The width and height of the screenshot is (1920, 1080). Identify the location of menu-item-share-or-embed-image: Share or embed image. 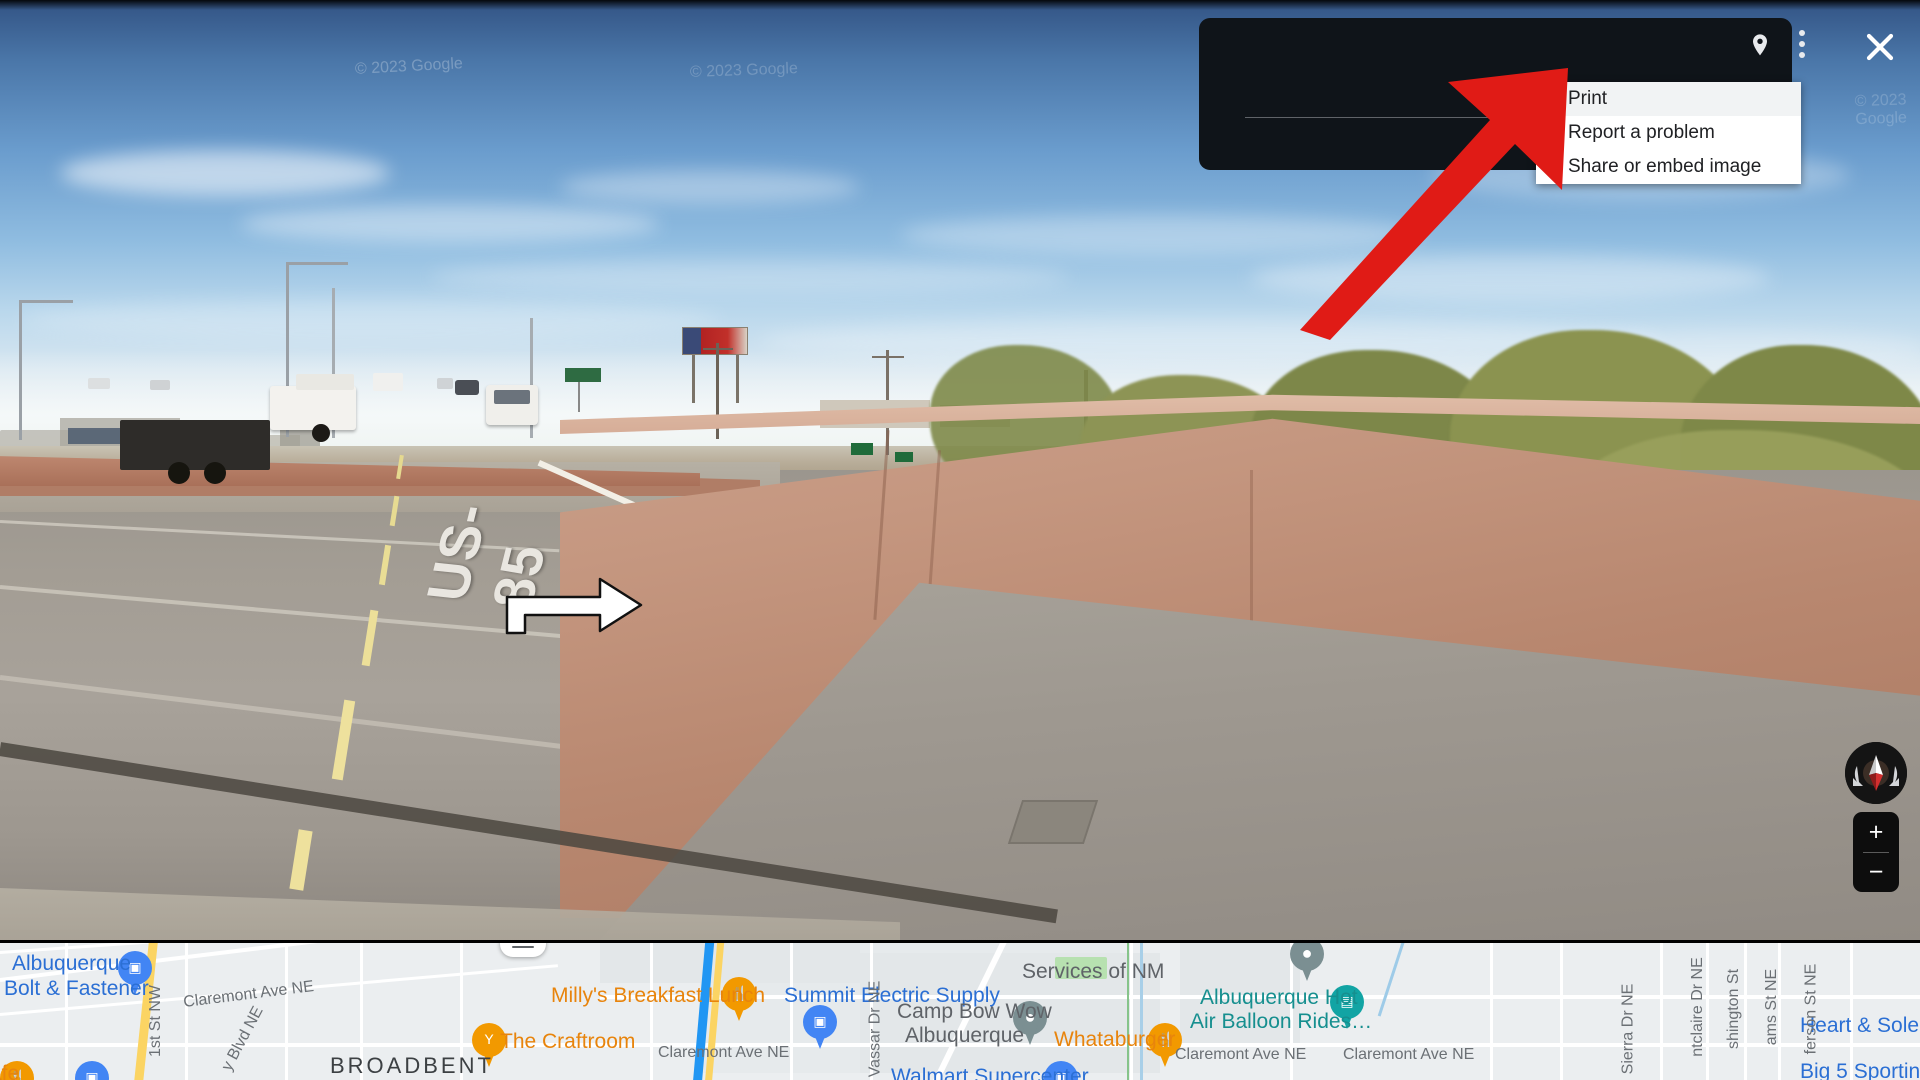
(1668, 167).